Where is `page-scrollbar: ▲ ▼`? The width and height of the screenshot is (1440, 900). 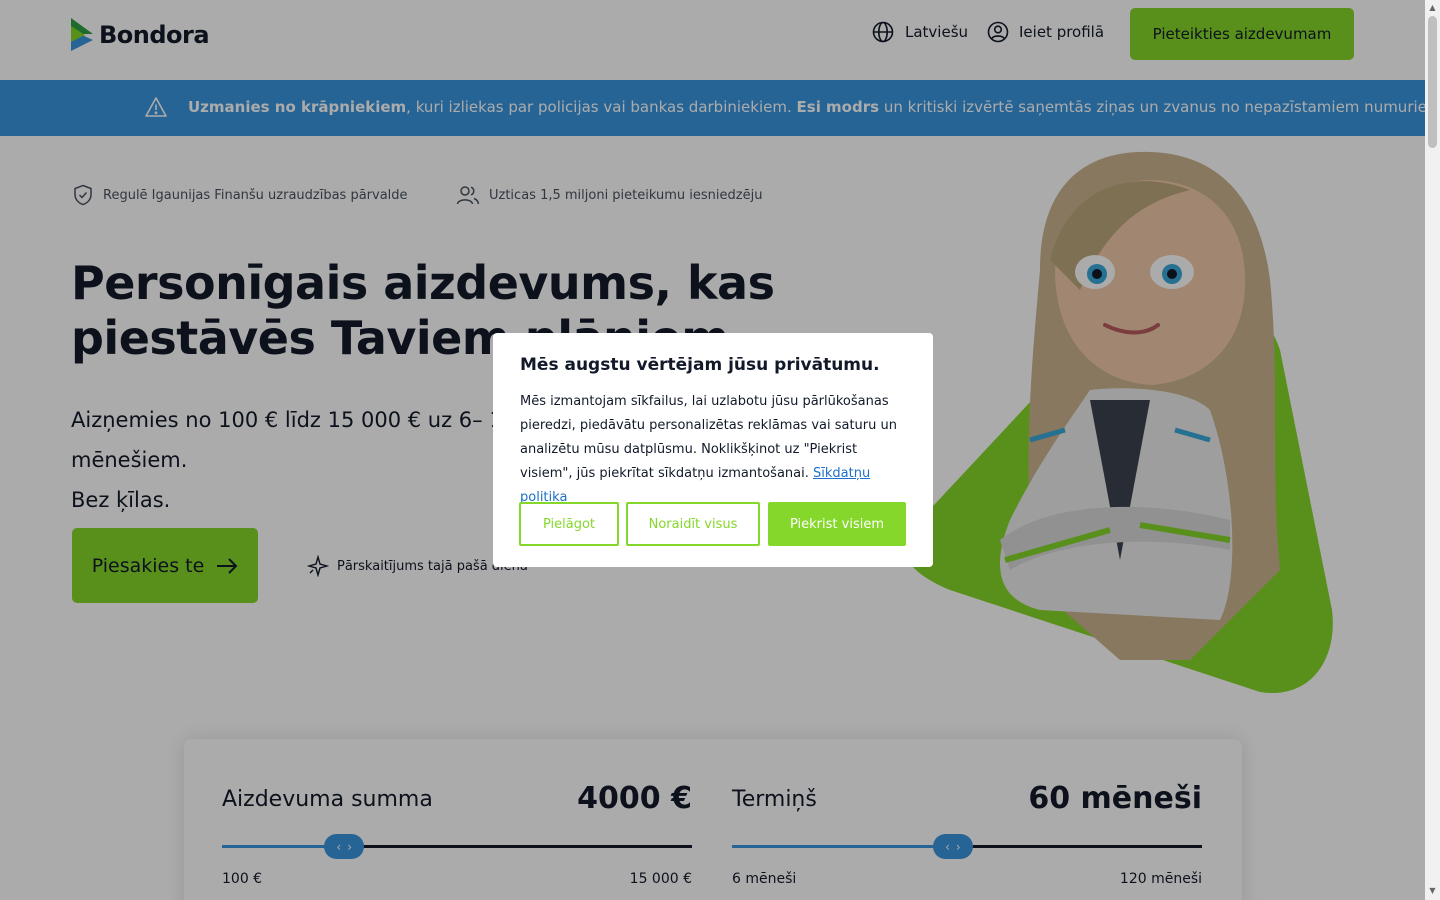
page-scrollbar: ▲ ▼ is located at coordinates (1432, 450).